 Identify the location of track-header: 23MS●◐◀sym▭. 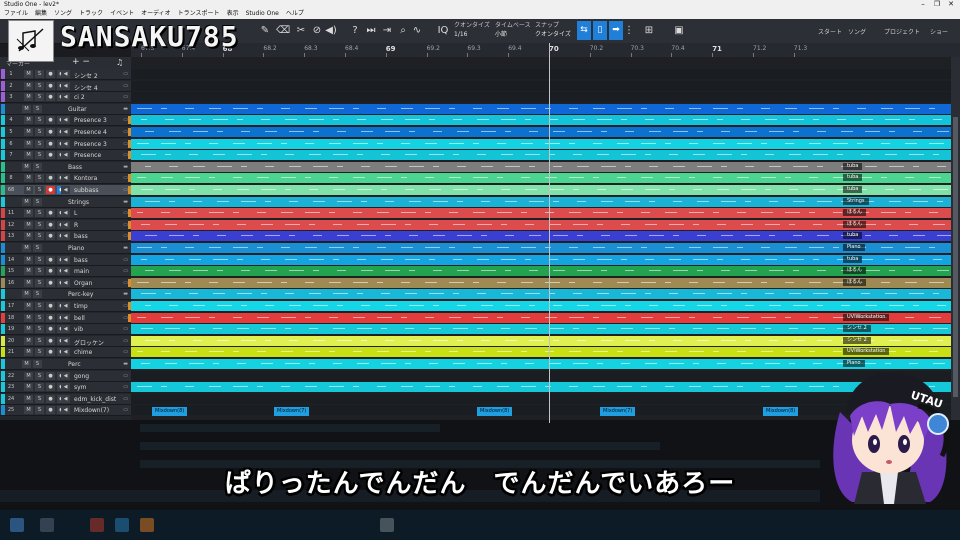
(65, 388).